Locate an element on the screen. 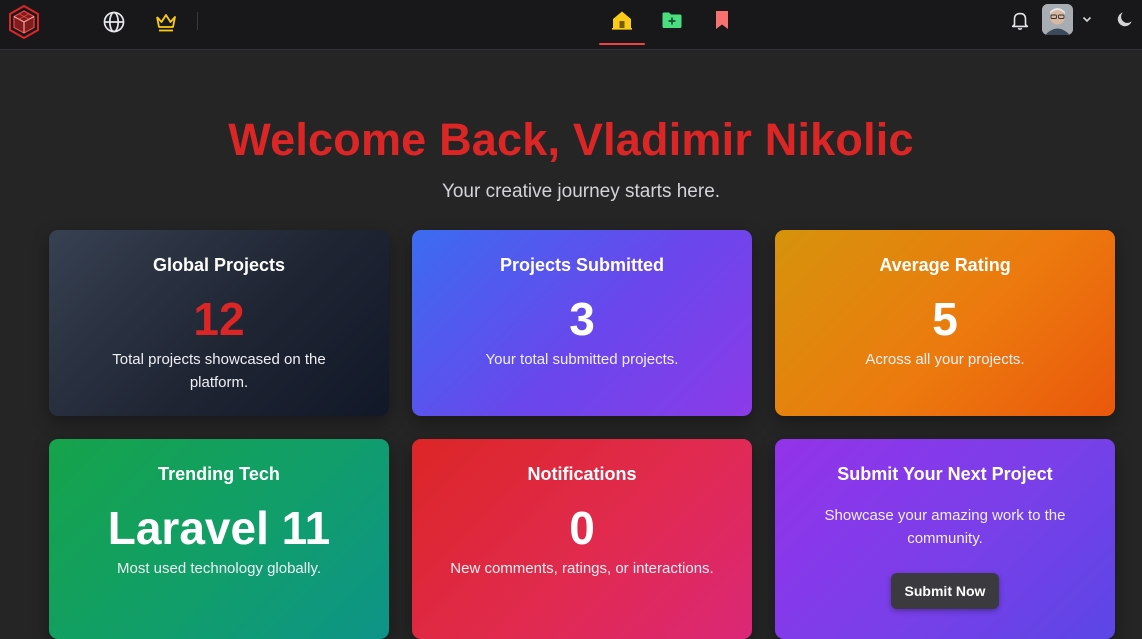 This screenshot has width=1142, height=639. card-title: Projects Submitted is located at coordinates (582, 265).